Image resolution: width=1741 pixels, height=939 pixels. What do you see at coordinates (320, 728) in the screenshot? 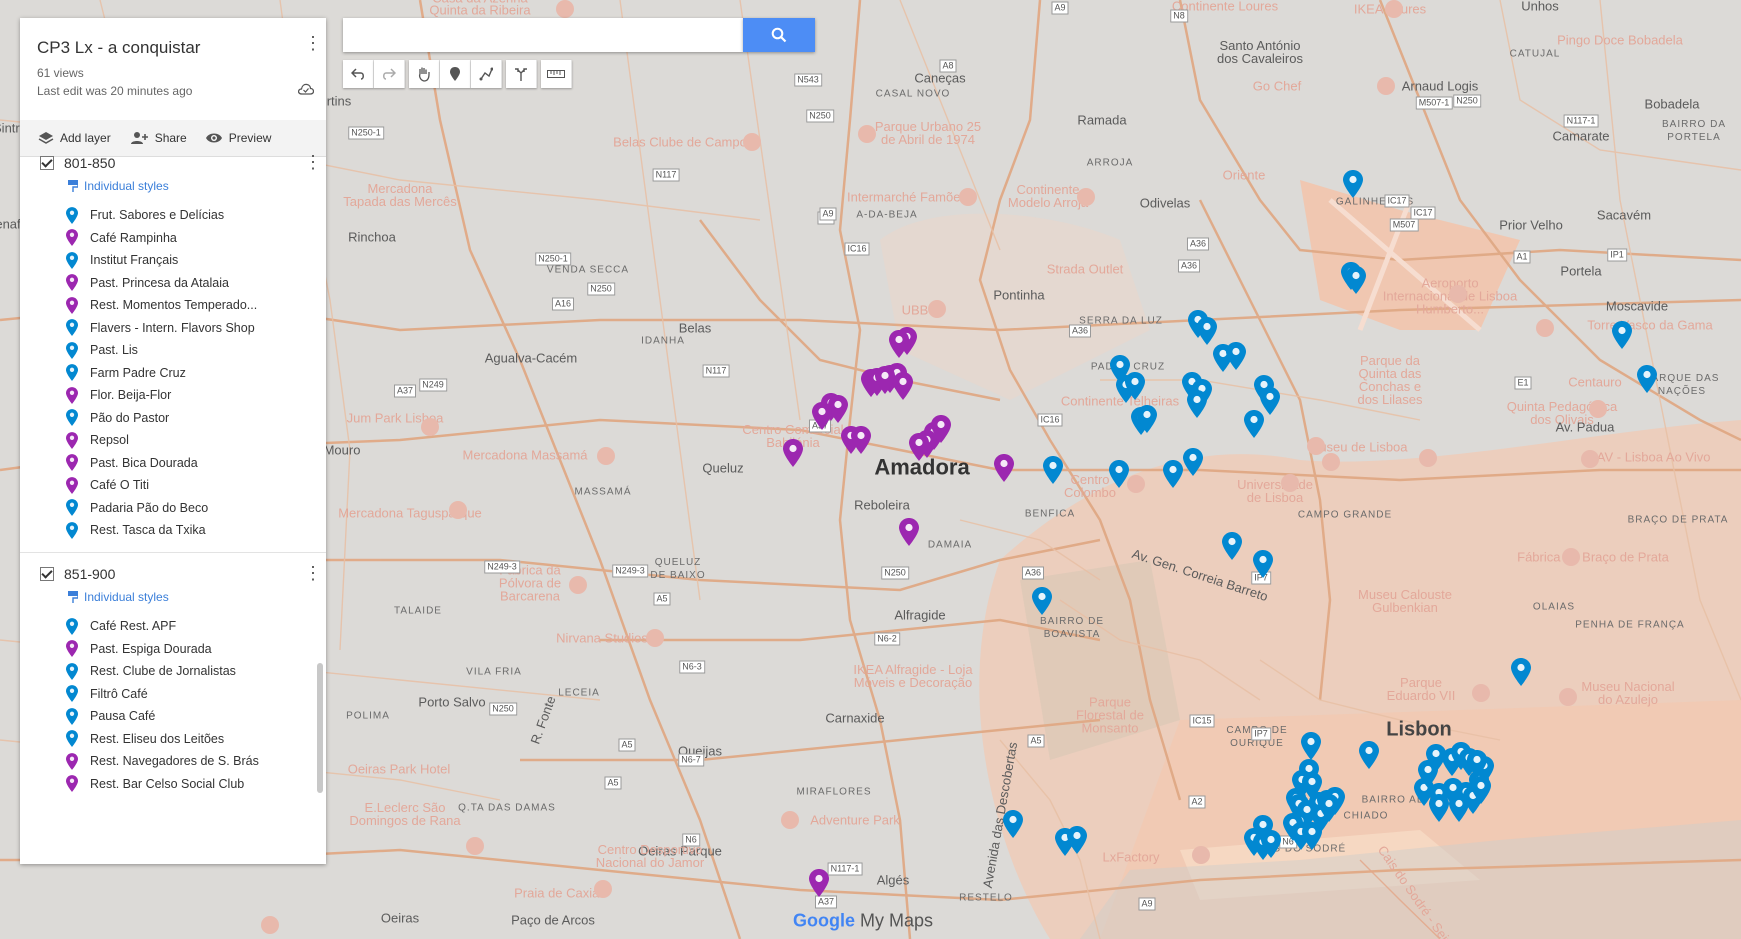
I see `panel-scrollbar` at bounding box center [320, 728].